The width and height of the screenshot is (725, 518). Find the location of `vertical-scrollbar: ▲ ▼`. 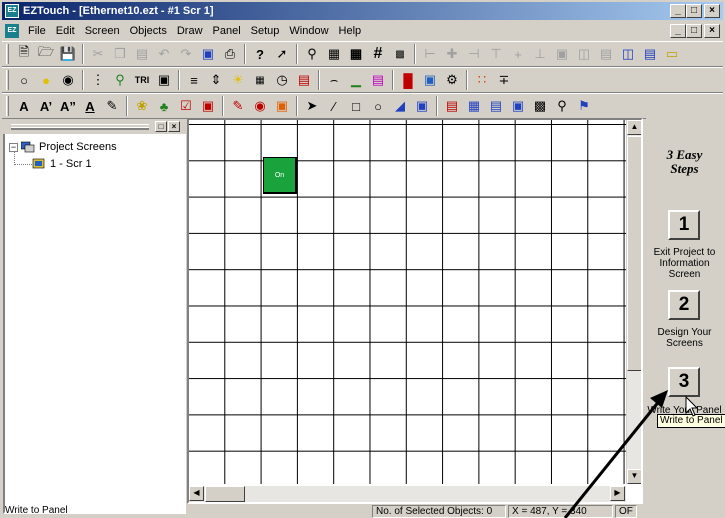

vertical-scrollbar: ▲ ▼ is located at coordinates (633, 302).